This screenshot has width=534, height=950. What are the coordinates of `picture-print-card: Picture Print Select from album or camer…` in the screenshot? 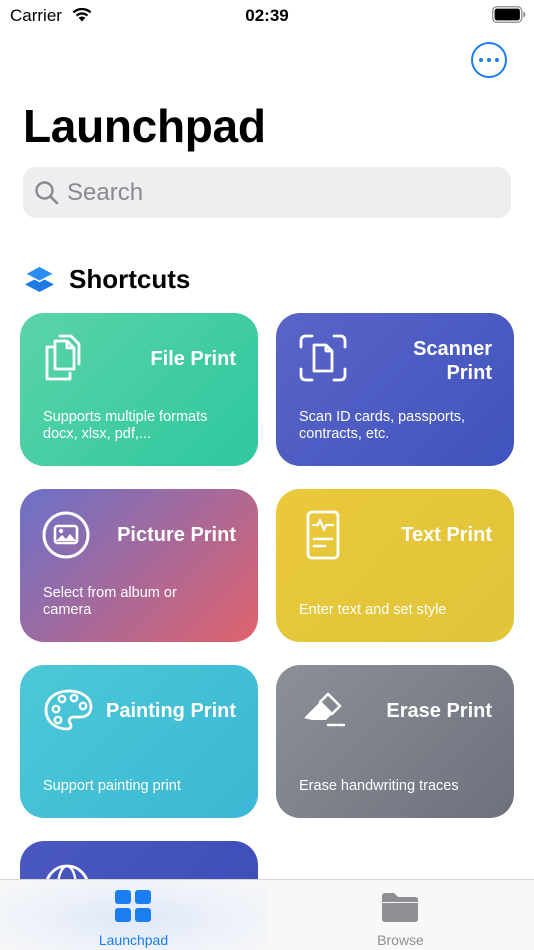 It's located at (139, 565).